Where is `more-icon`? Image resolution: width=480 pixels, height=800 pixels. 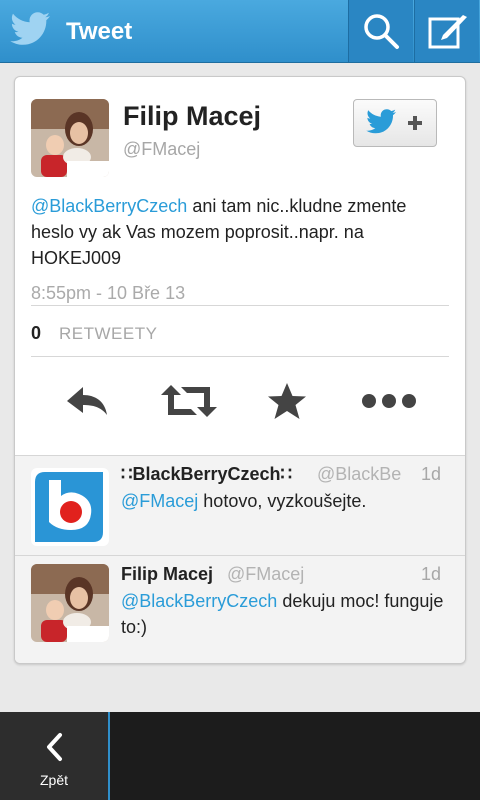 more-icon is located at coordinates (389, 401).